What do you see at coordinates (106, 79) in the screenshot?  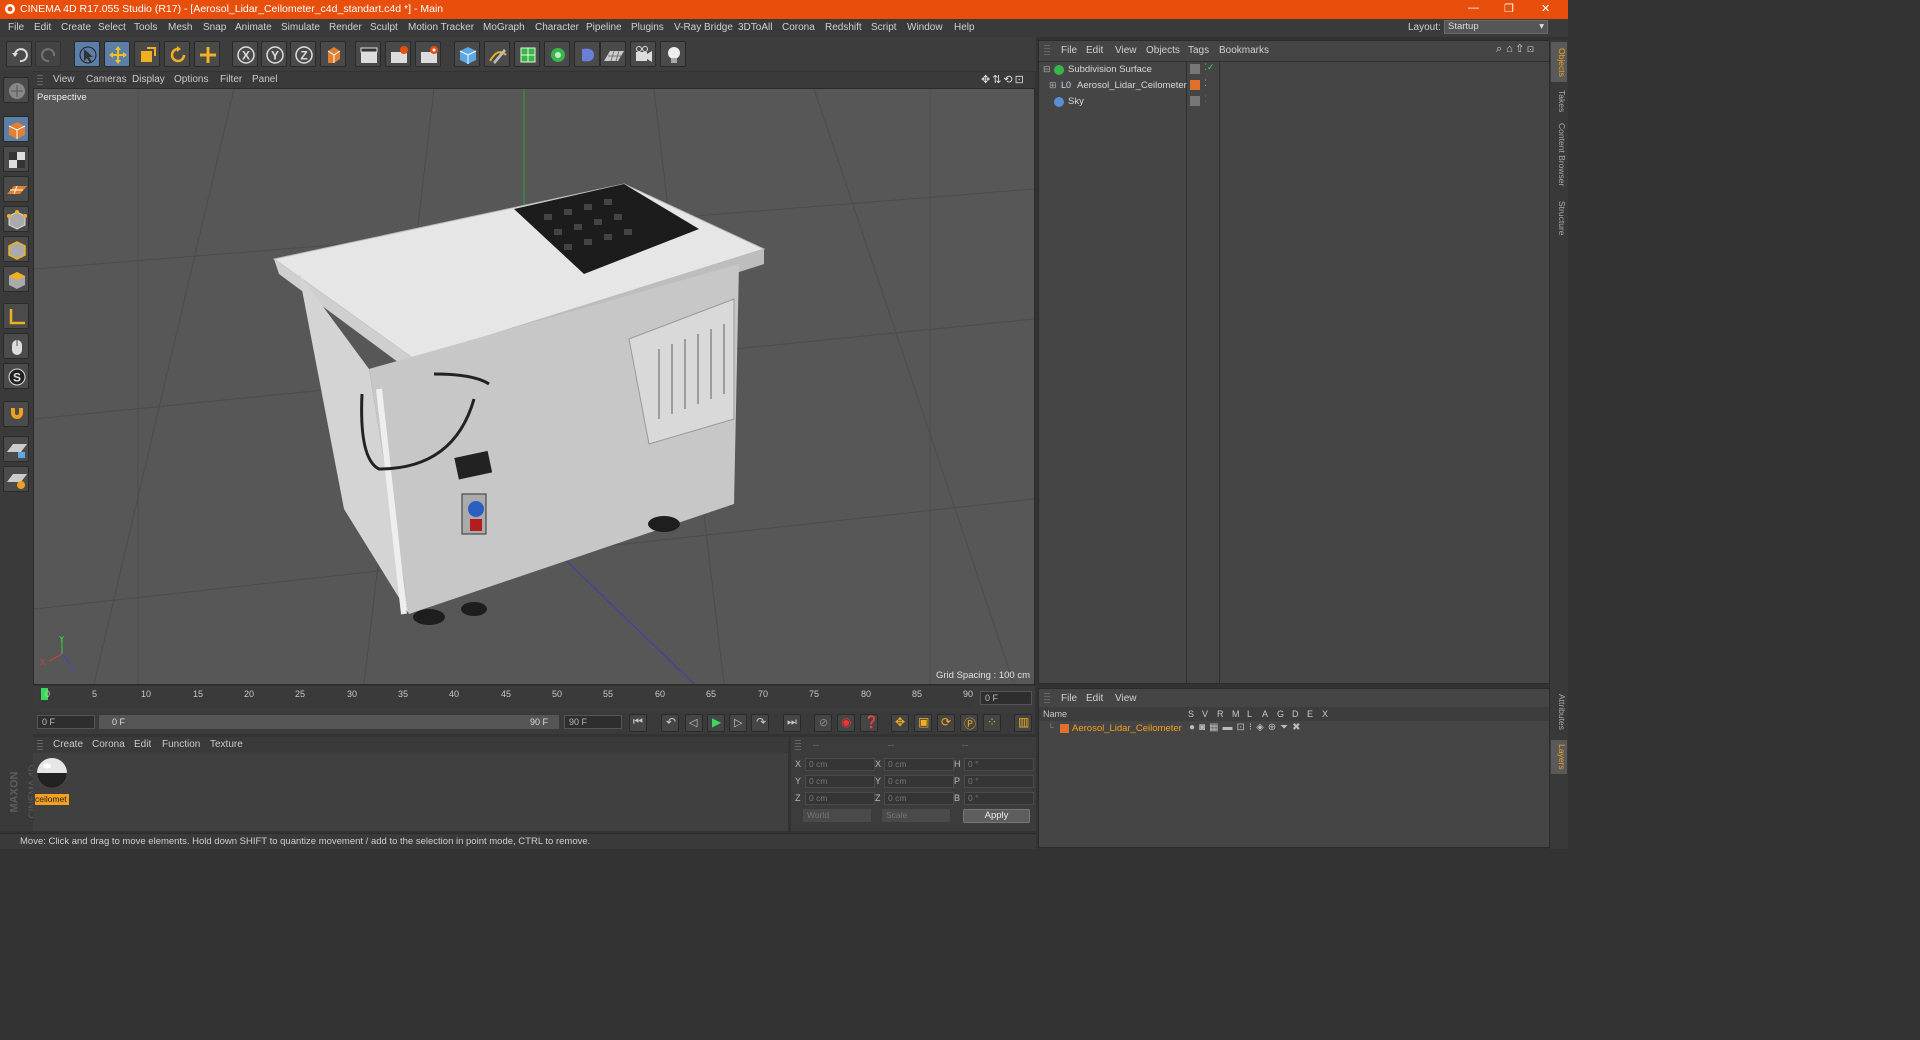 I see `viewport-menu-cameras: Cameras` at bounding box center [106, 79].